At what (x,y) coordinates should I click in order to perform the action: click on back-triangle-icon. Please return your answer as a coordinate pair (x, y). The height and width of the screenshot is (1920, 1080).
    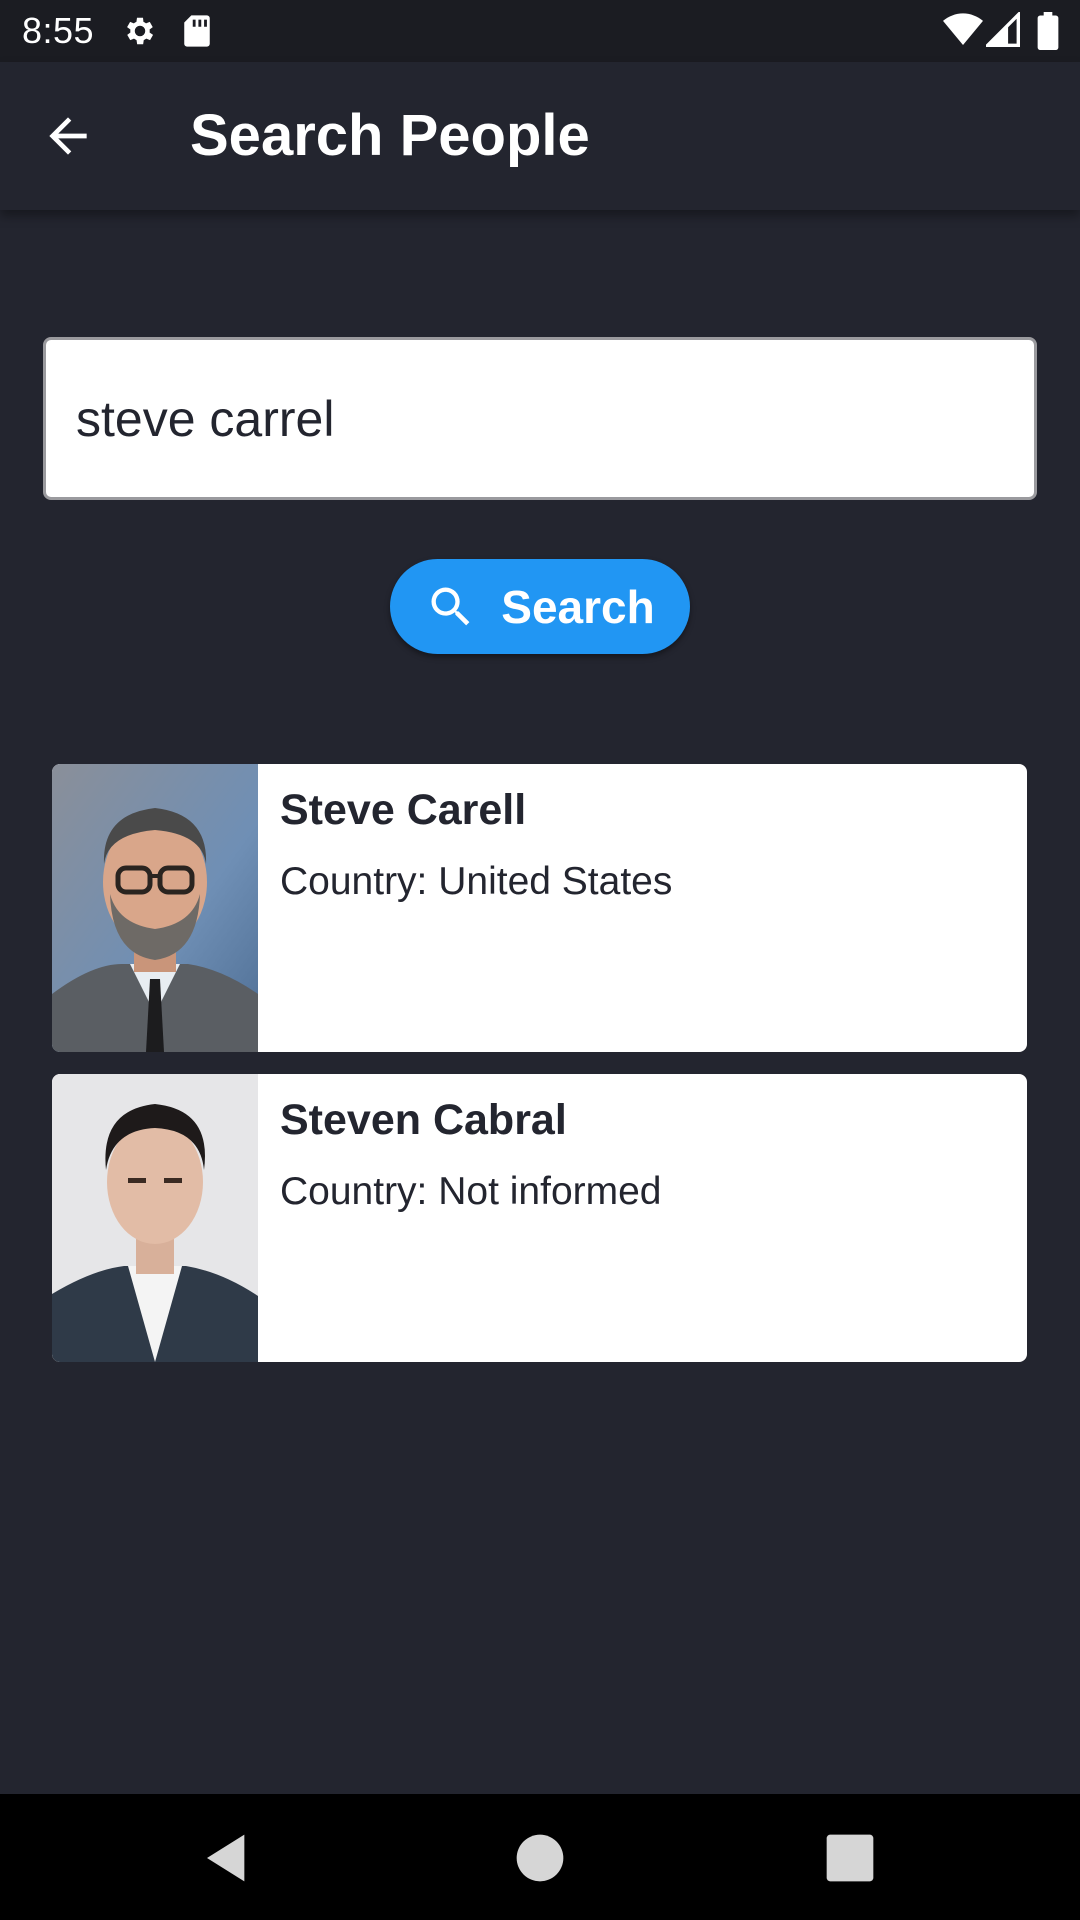
    Looking at the image, I should click on (228, 1858).